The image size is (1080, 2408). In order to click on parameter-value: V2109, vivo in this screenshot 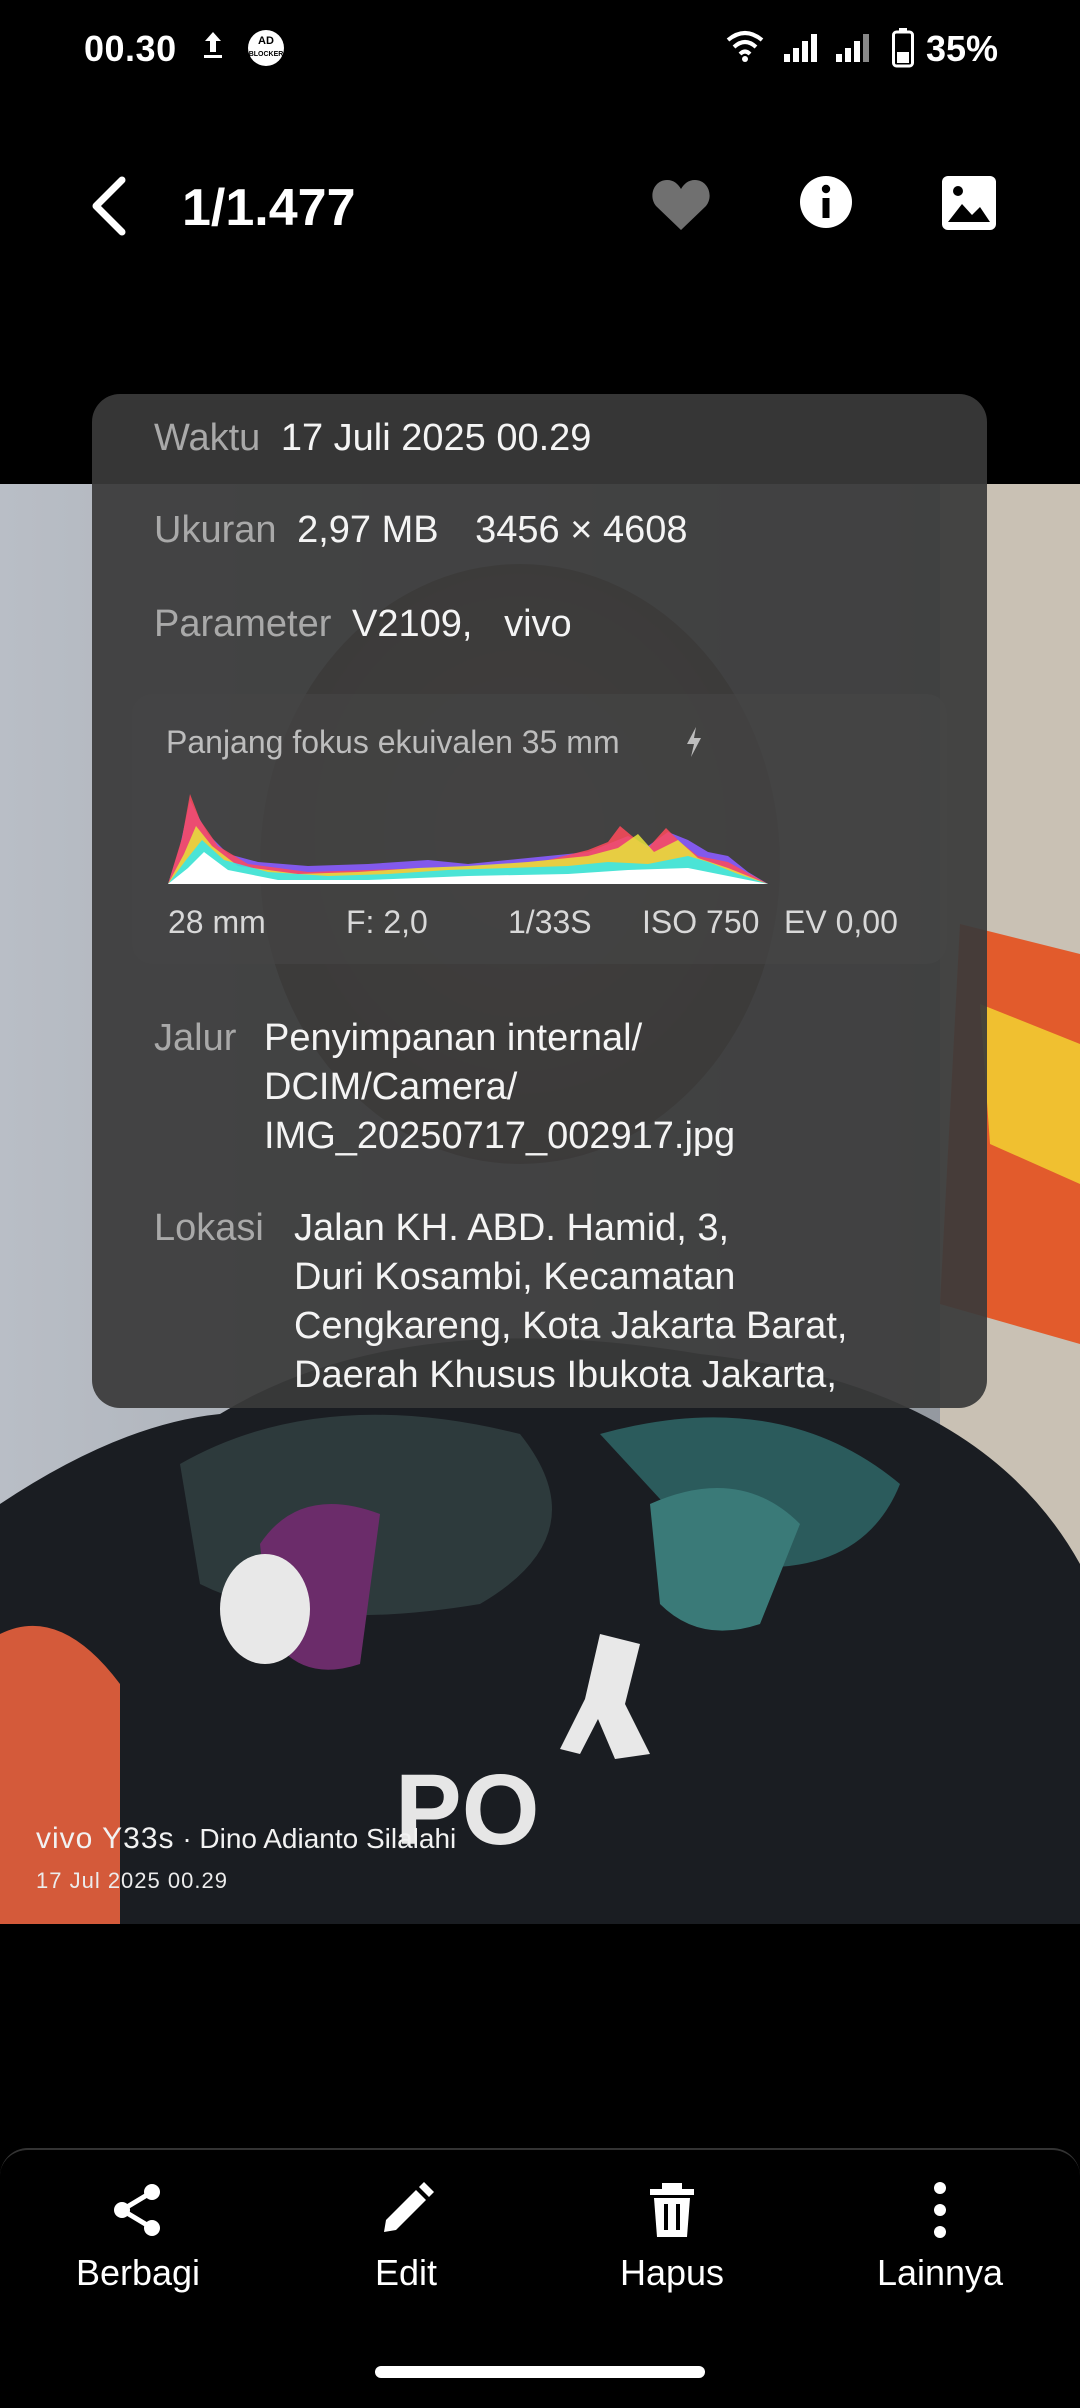, I will do `click(461, 624)`.